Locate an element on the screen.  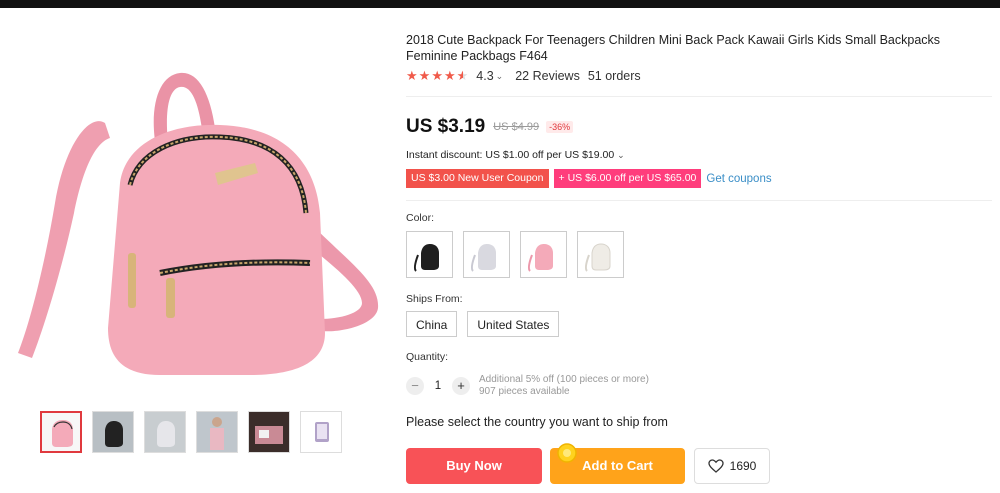
quantity-value: 1 is located at coordinates (438, 386).